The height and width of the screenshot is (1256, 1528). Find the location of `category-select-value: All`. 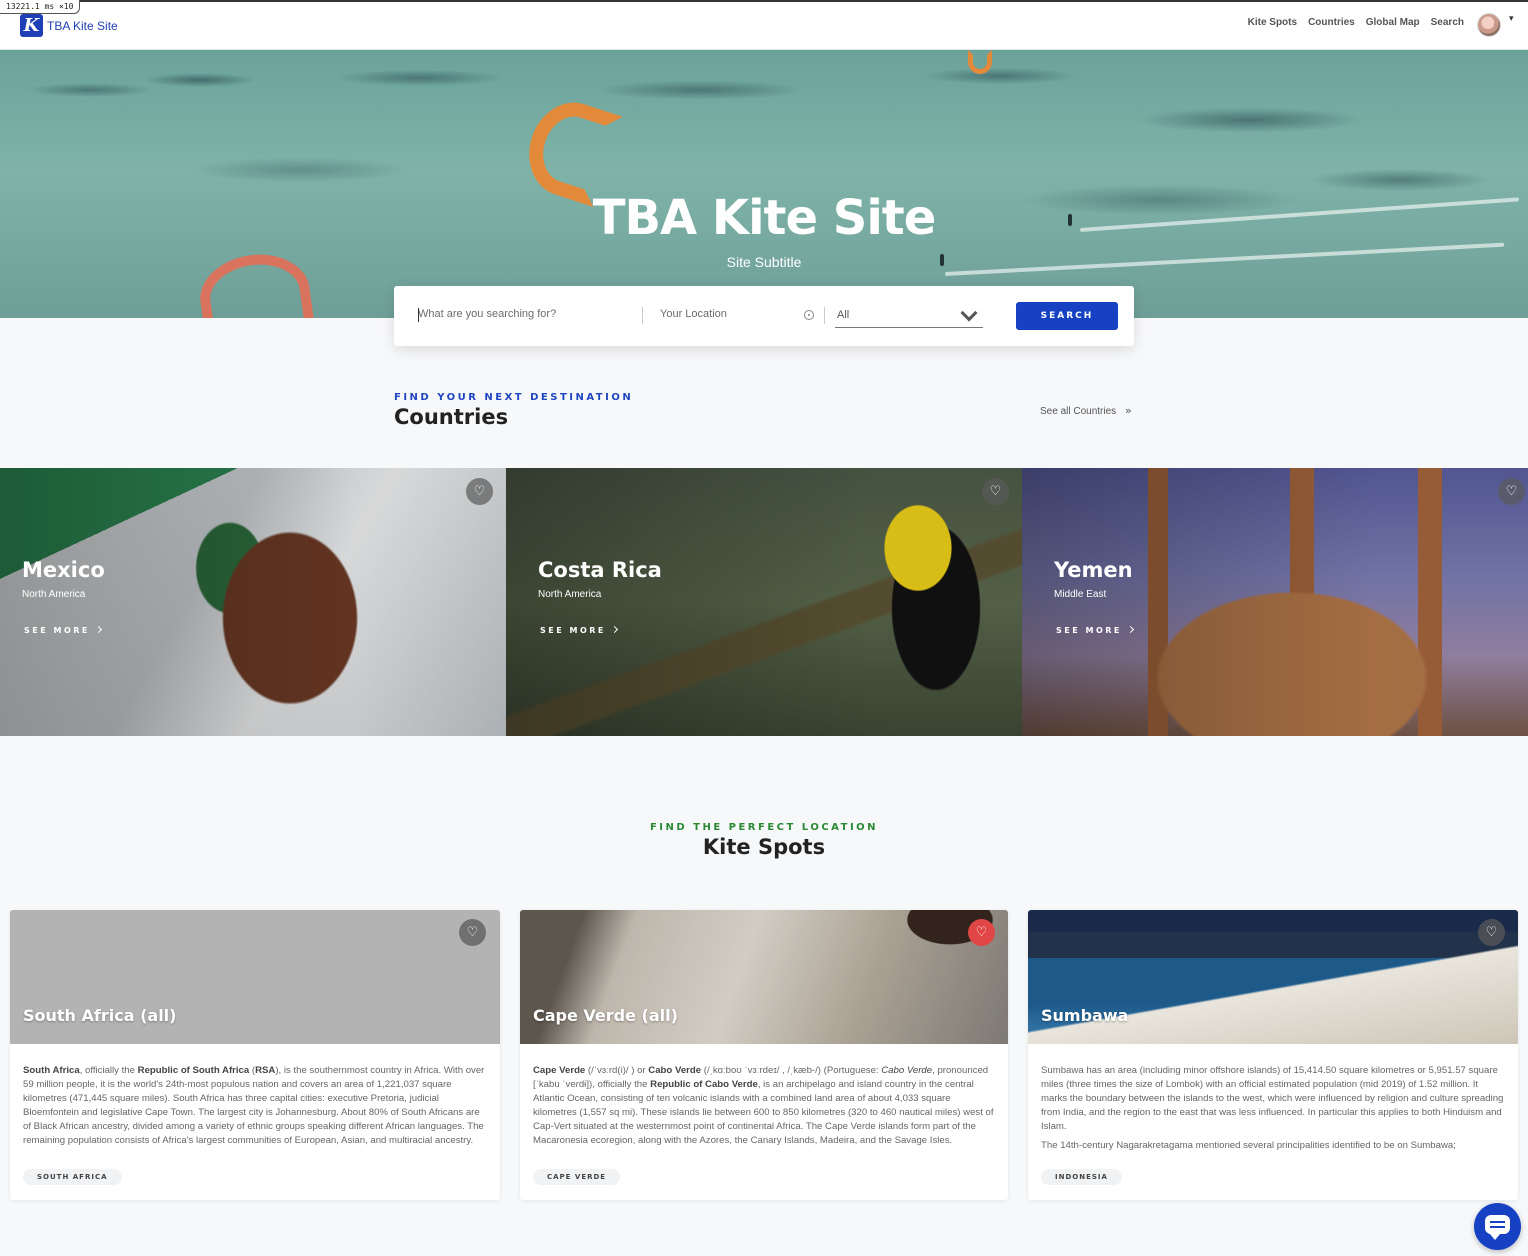

category-select-value: All is located at coordinates (843, 315).